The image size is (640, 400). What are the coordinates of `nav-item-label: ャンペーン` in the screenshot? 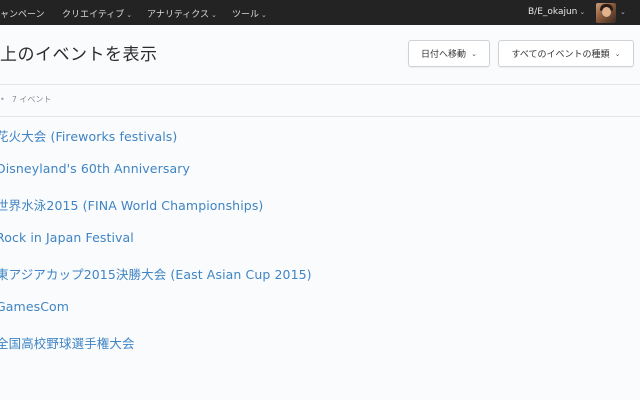 It's located at (22, 15).